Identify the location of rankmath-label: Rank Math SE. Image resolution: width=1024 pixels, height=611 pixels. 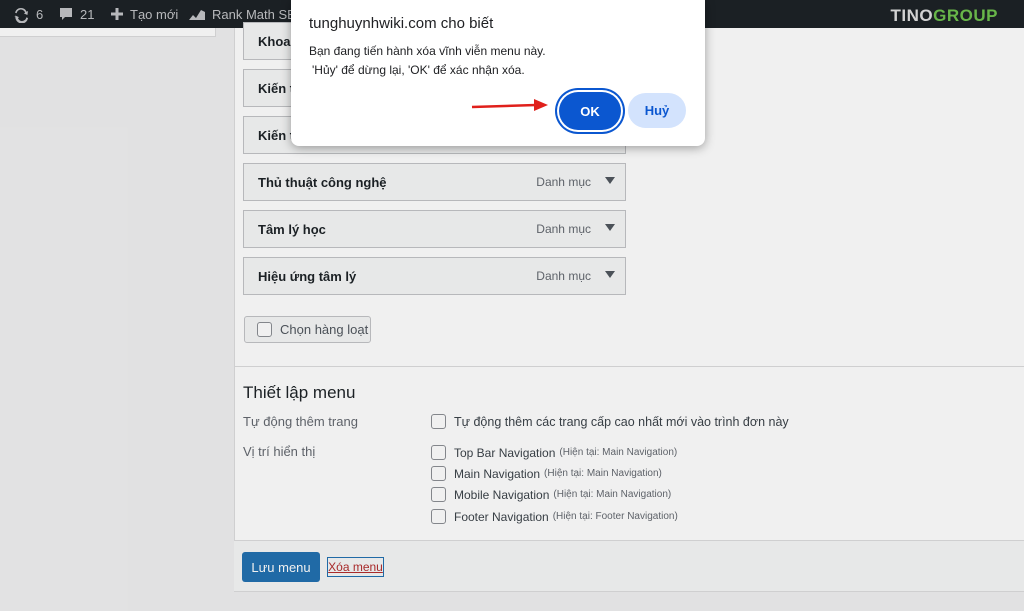
(254, 14).